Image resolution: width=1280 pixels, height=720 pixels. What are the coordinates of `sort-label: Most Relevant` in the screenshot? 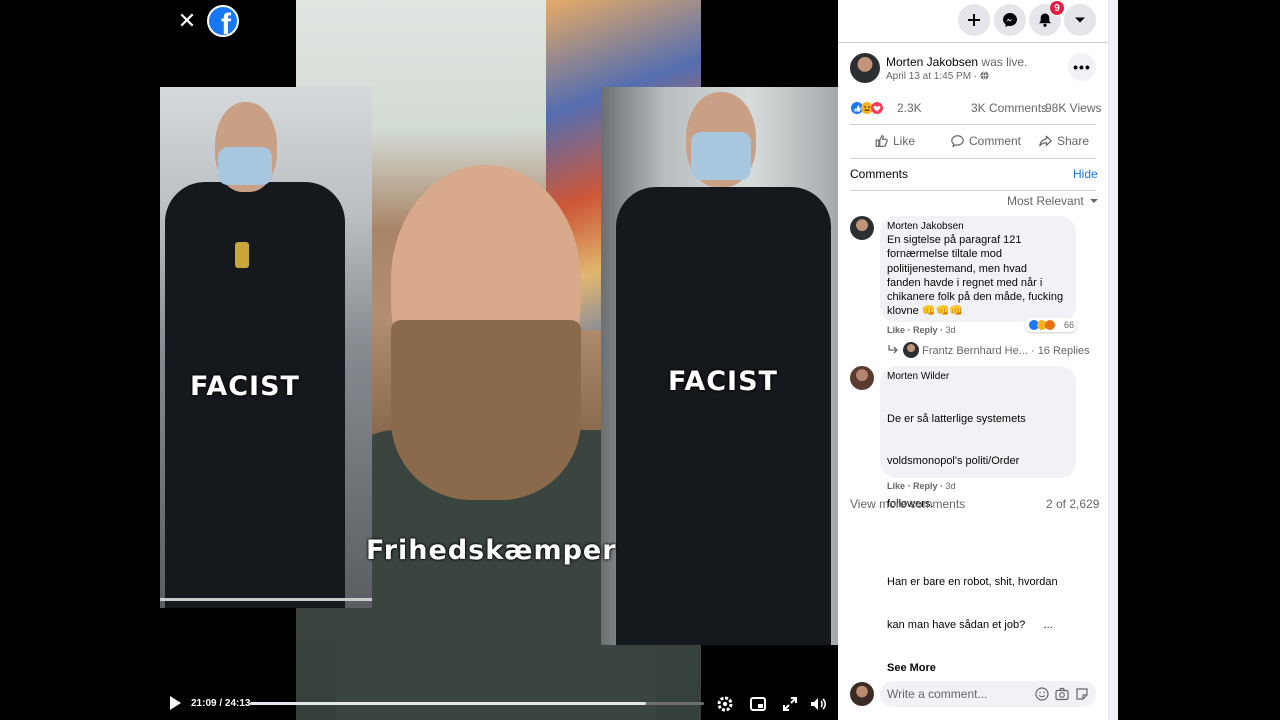 It's located at (1045, 201).